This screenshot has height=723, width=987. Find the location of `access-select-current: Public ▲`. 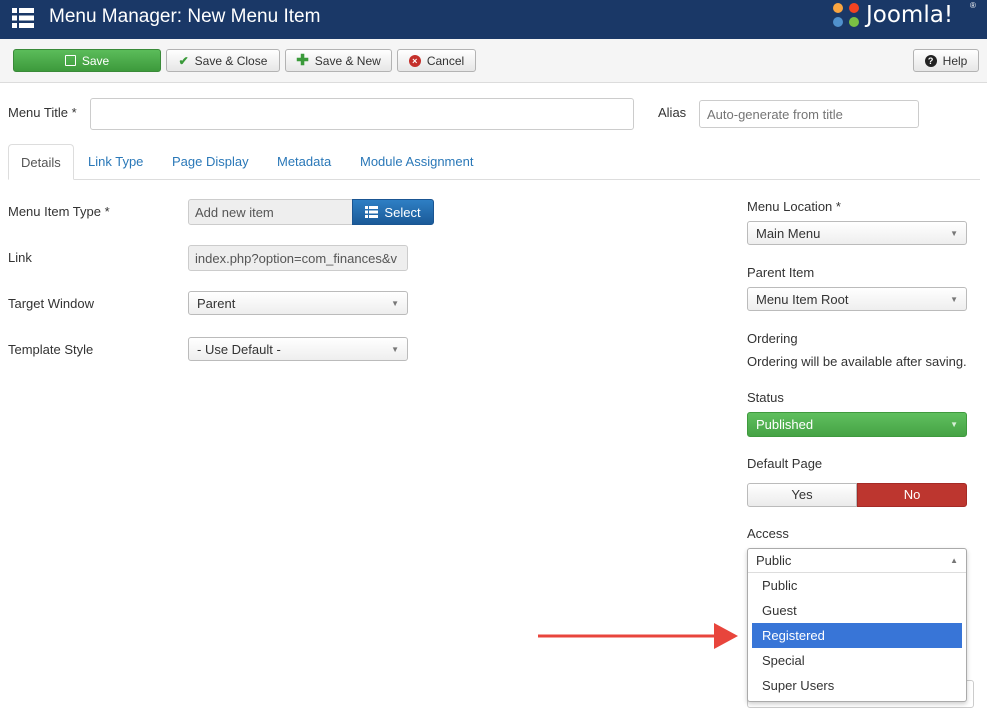

access-select-current: Public ▲ is located at coordinates (857, 561).